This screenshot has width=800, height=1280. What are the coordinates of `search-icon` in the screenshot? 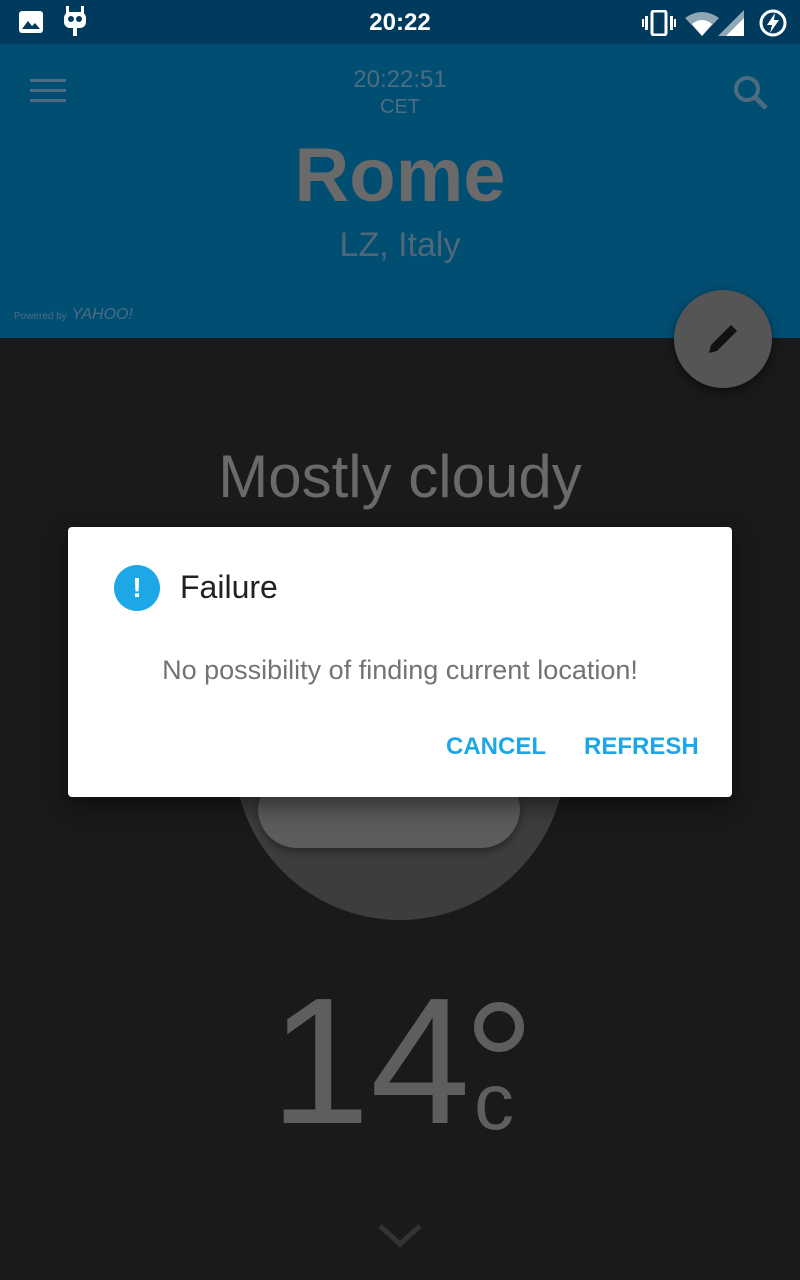 It's located at (752, 94).